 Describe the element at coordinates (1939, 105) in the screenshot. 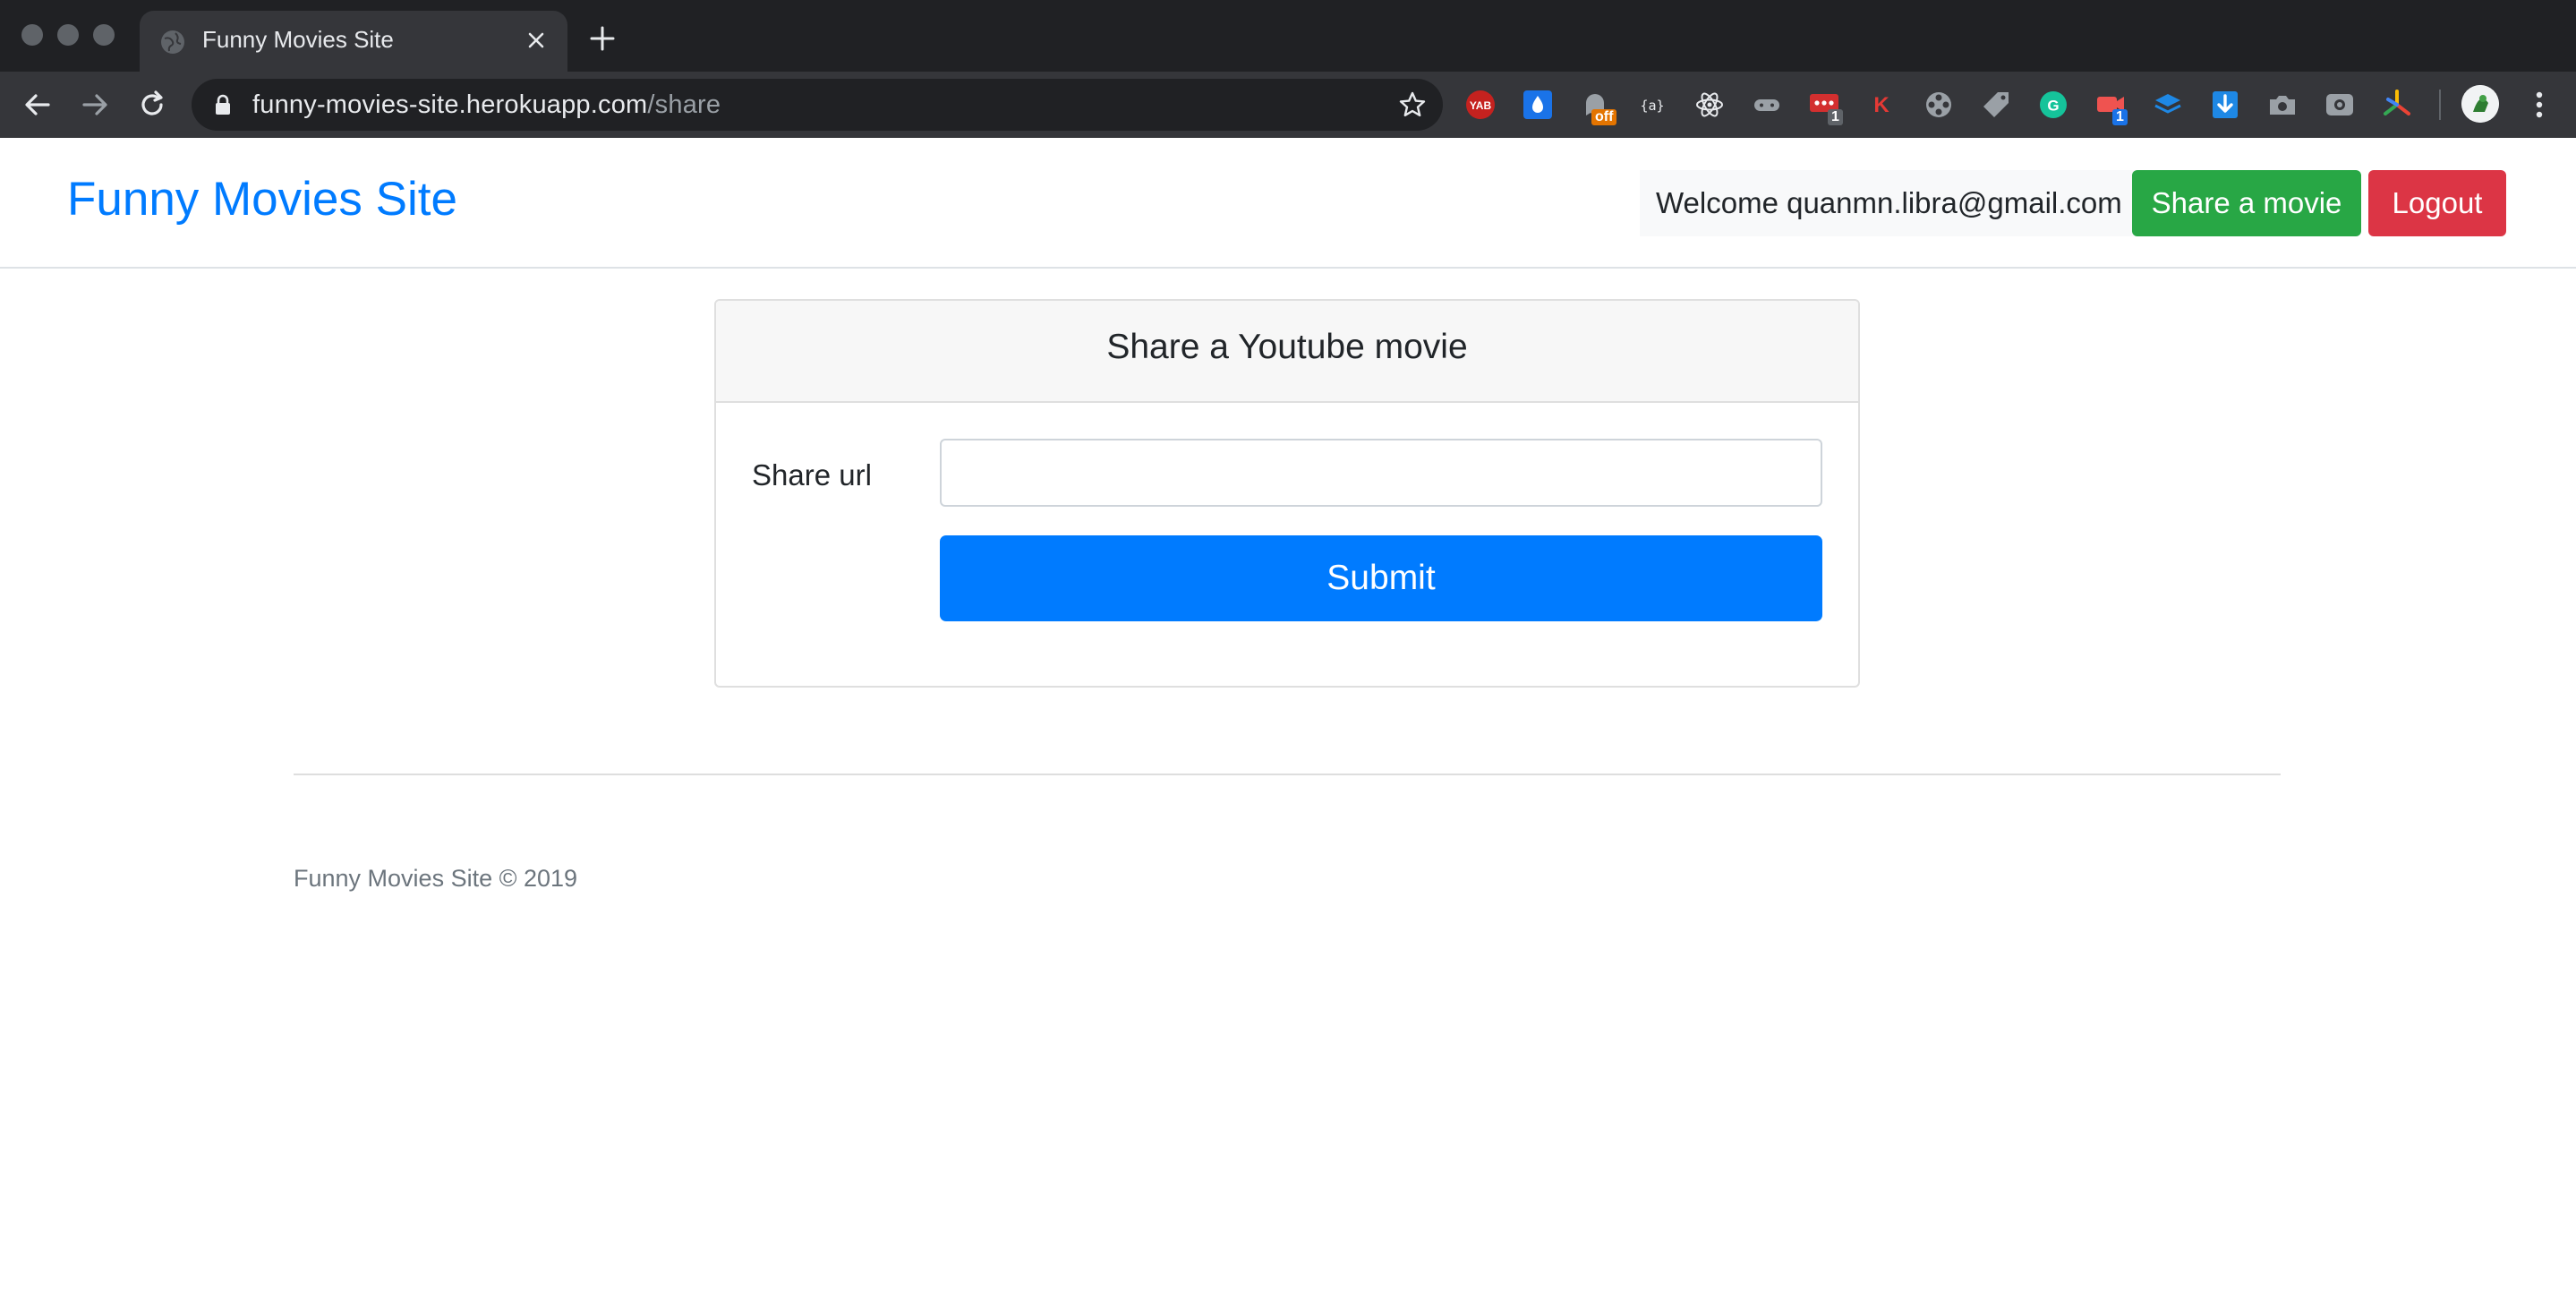

I see `film-reel-icon` at that location.